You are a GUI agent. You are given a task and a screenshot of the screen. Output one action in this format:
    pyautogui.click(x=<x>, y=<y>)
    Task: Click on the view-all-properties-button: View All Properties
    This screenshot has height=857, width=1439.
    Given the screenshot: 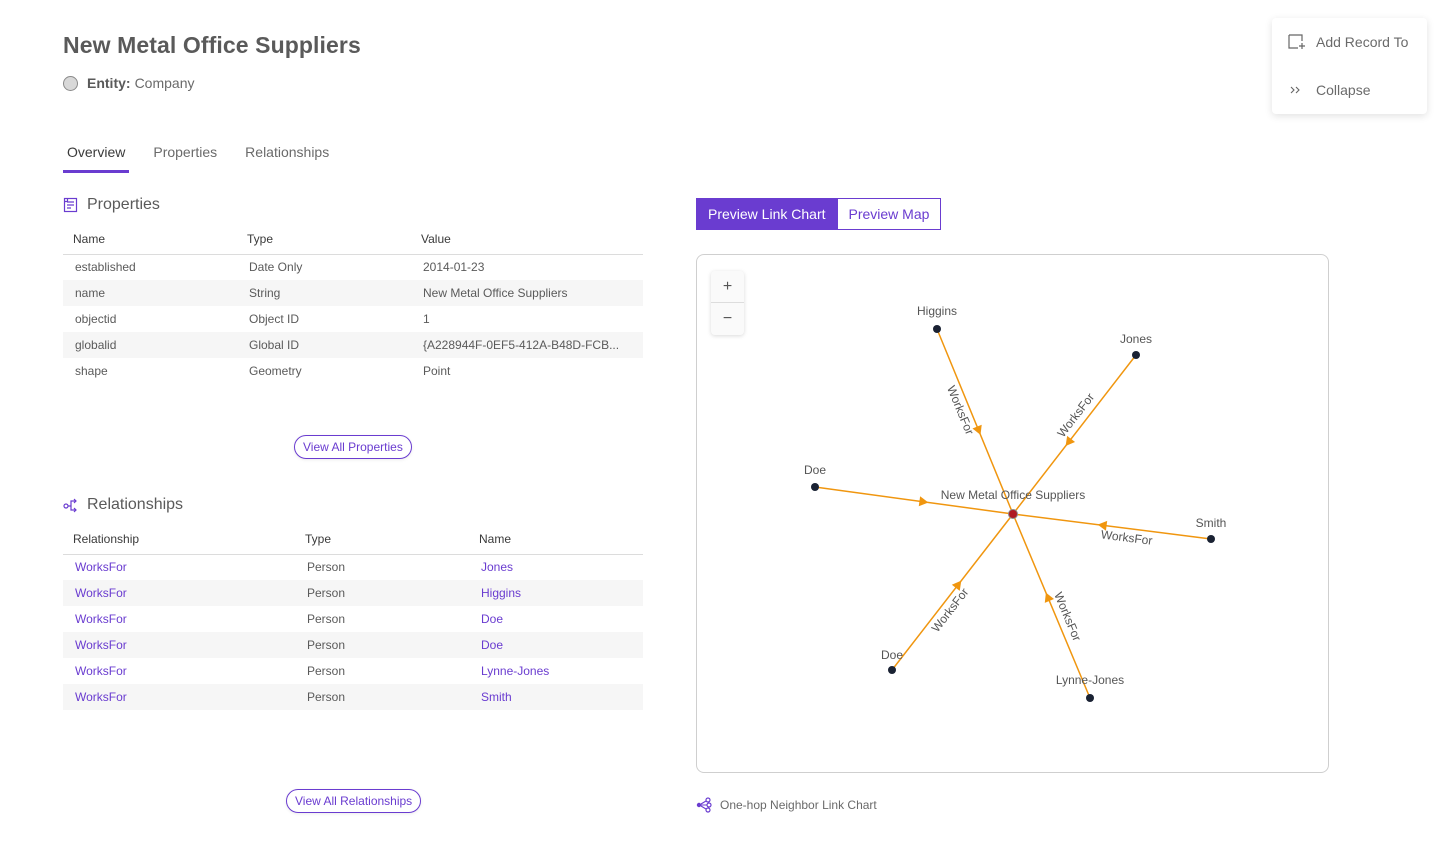 What is the action you would take?
    pyautogui.click(x=353, y=447)
    